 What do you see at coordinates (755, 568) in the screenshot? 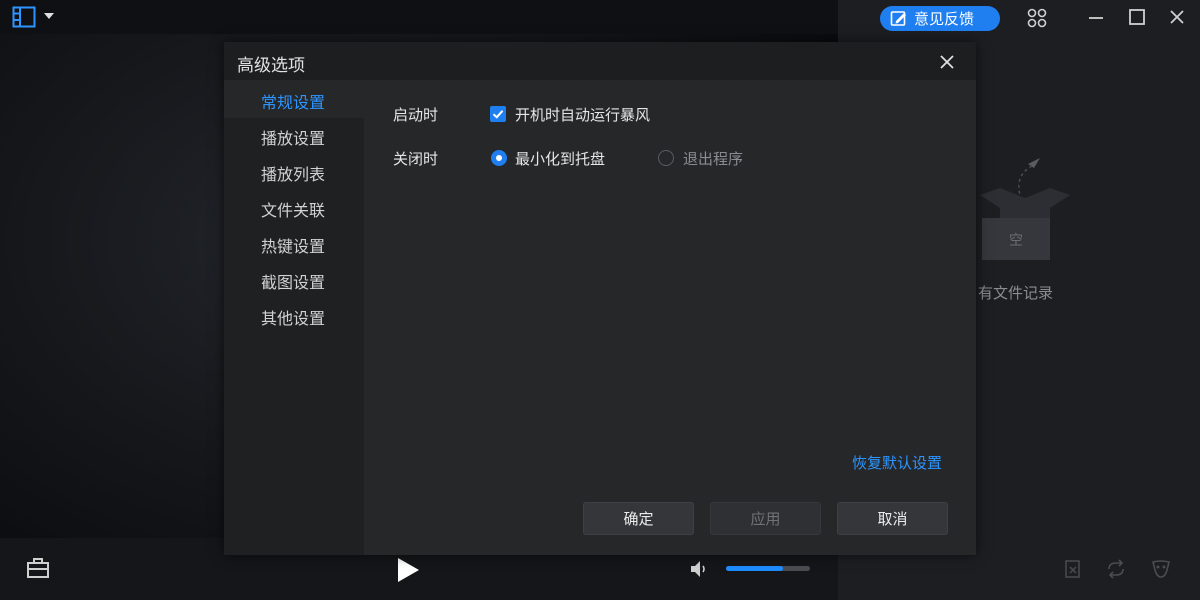
I see `volume-slider-fill` at bounding box center [755, 568].